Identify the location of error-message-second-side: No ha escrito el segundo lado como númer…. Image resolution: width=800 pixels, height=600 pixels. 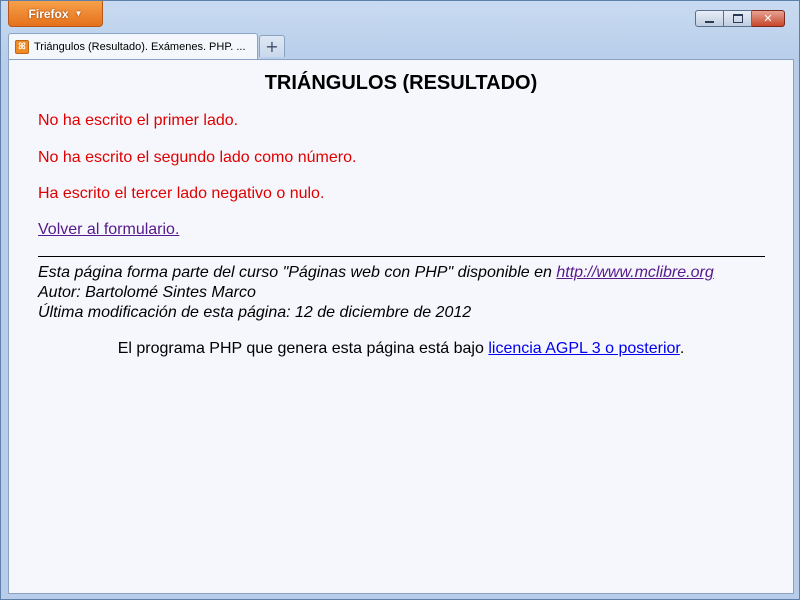
(197, 157).